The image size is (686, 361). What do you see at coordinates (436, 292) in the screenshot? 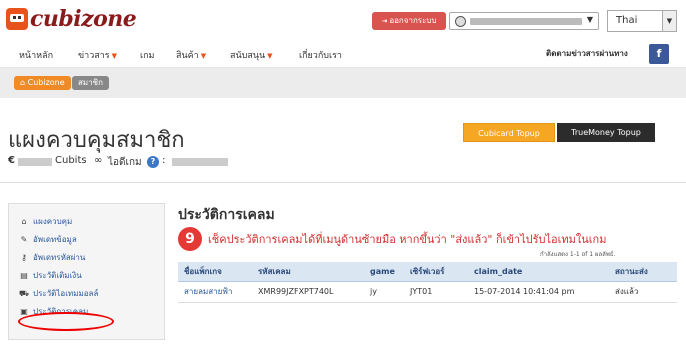
I see `server-cell: JYT01` at bounding box center [436, 292].